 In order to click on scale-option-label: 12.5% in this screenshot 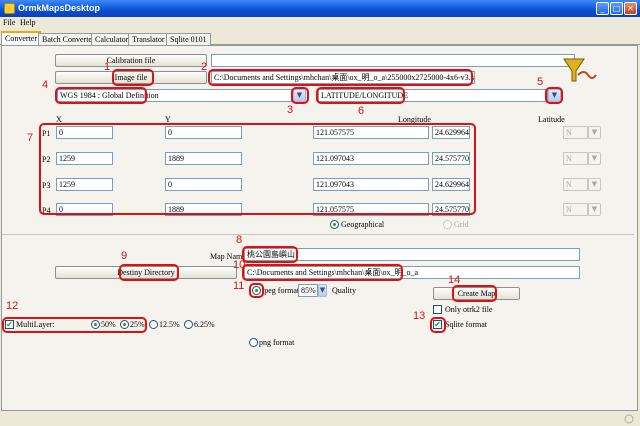, I will do `click(169, 324)`.